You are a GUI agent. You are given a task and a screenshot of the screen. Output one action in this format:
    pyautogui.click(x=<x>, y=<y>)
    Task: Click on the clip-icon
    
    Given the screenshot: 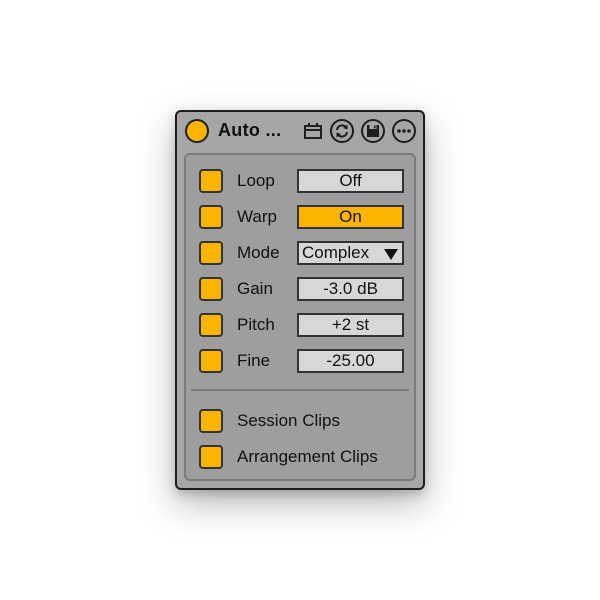 What is the action you would take?
    pyautogui.click(x=313, y=131)
    